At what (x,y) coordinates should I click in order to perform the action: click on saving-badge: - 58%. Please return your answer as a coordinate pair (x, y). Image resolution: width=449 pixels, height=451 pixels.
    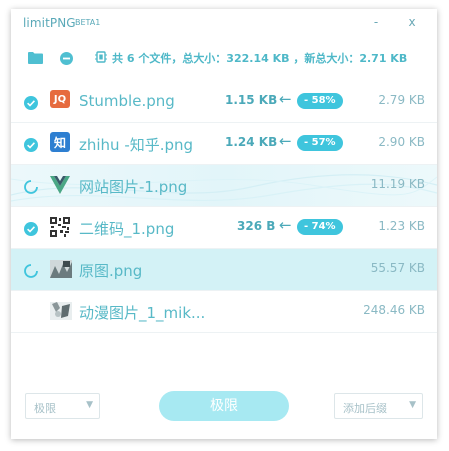
    Looking at the image, I should click on (320, 101).